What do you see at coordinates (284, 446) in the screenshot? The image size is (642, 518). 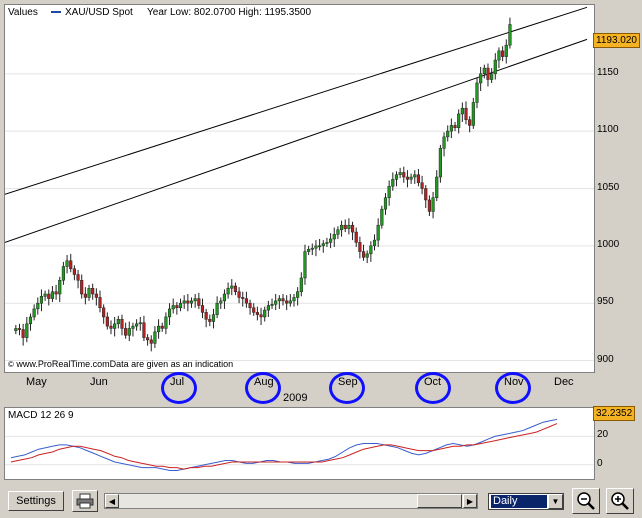 I see `macd-series-signal` at bounding box center [284, 446].